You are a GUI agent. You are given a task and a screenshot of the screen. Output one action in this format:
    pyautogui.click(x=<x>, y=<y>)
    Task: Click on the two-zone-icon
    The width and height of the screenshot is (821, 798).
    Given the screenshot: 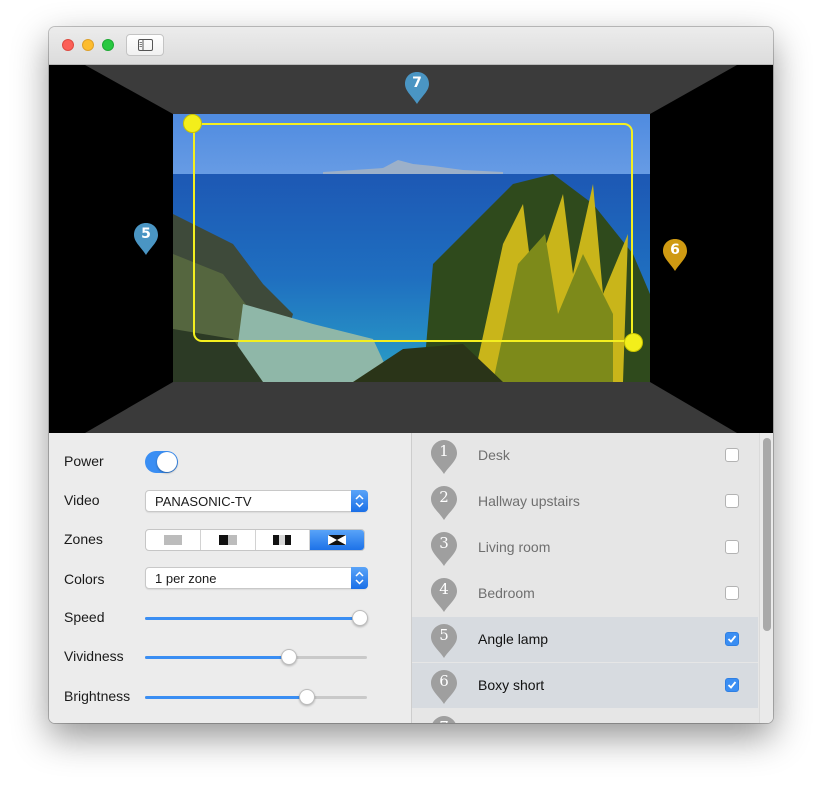 What is the action you would take?
    pyautogui.click(x=227, y=540)
    